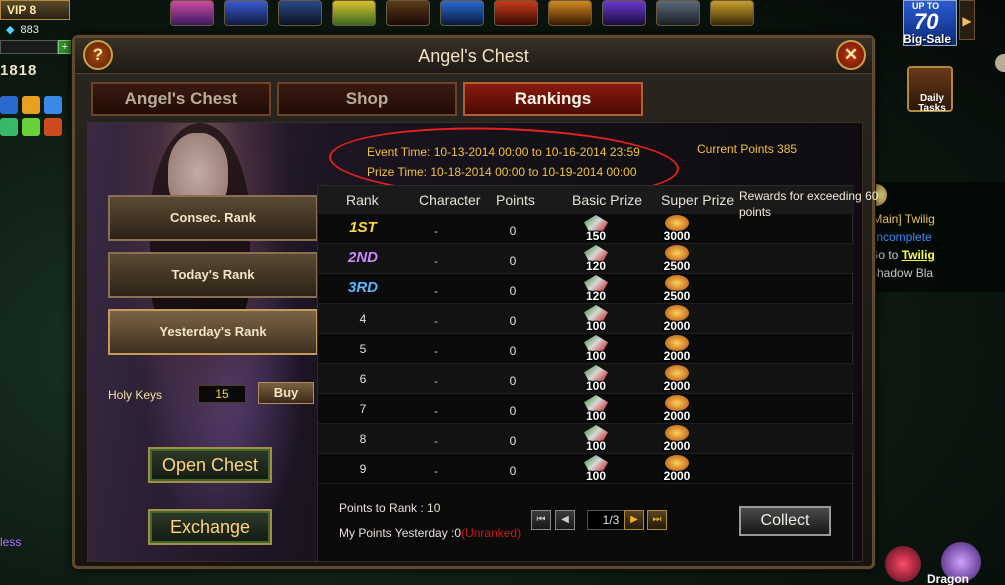  What do you see at coordinates (967, 20) in the screenshot?
I see `expand-arrow-icon: ▶` at bounding box center [967, 20].